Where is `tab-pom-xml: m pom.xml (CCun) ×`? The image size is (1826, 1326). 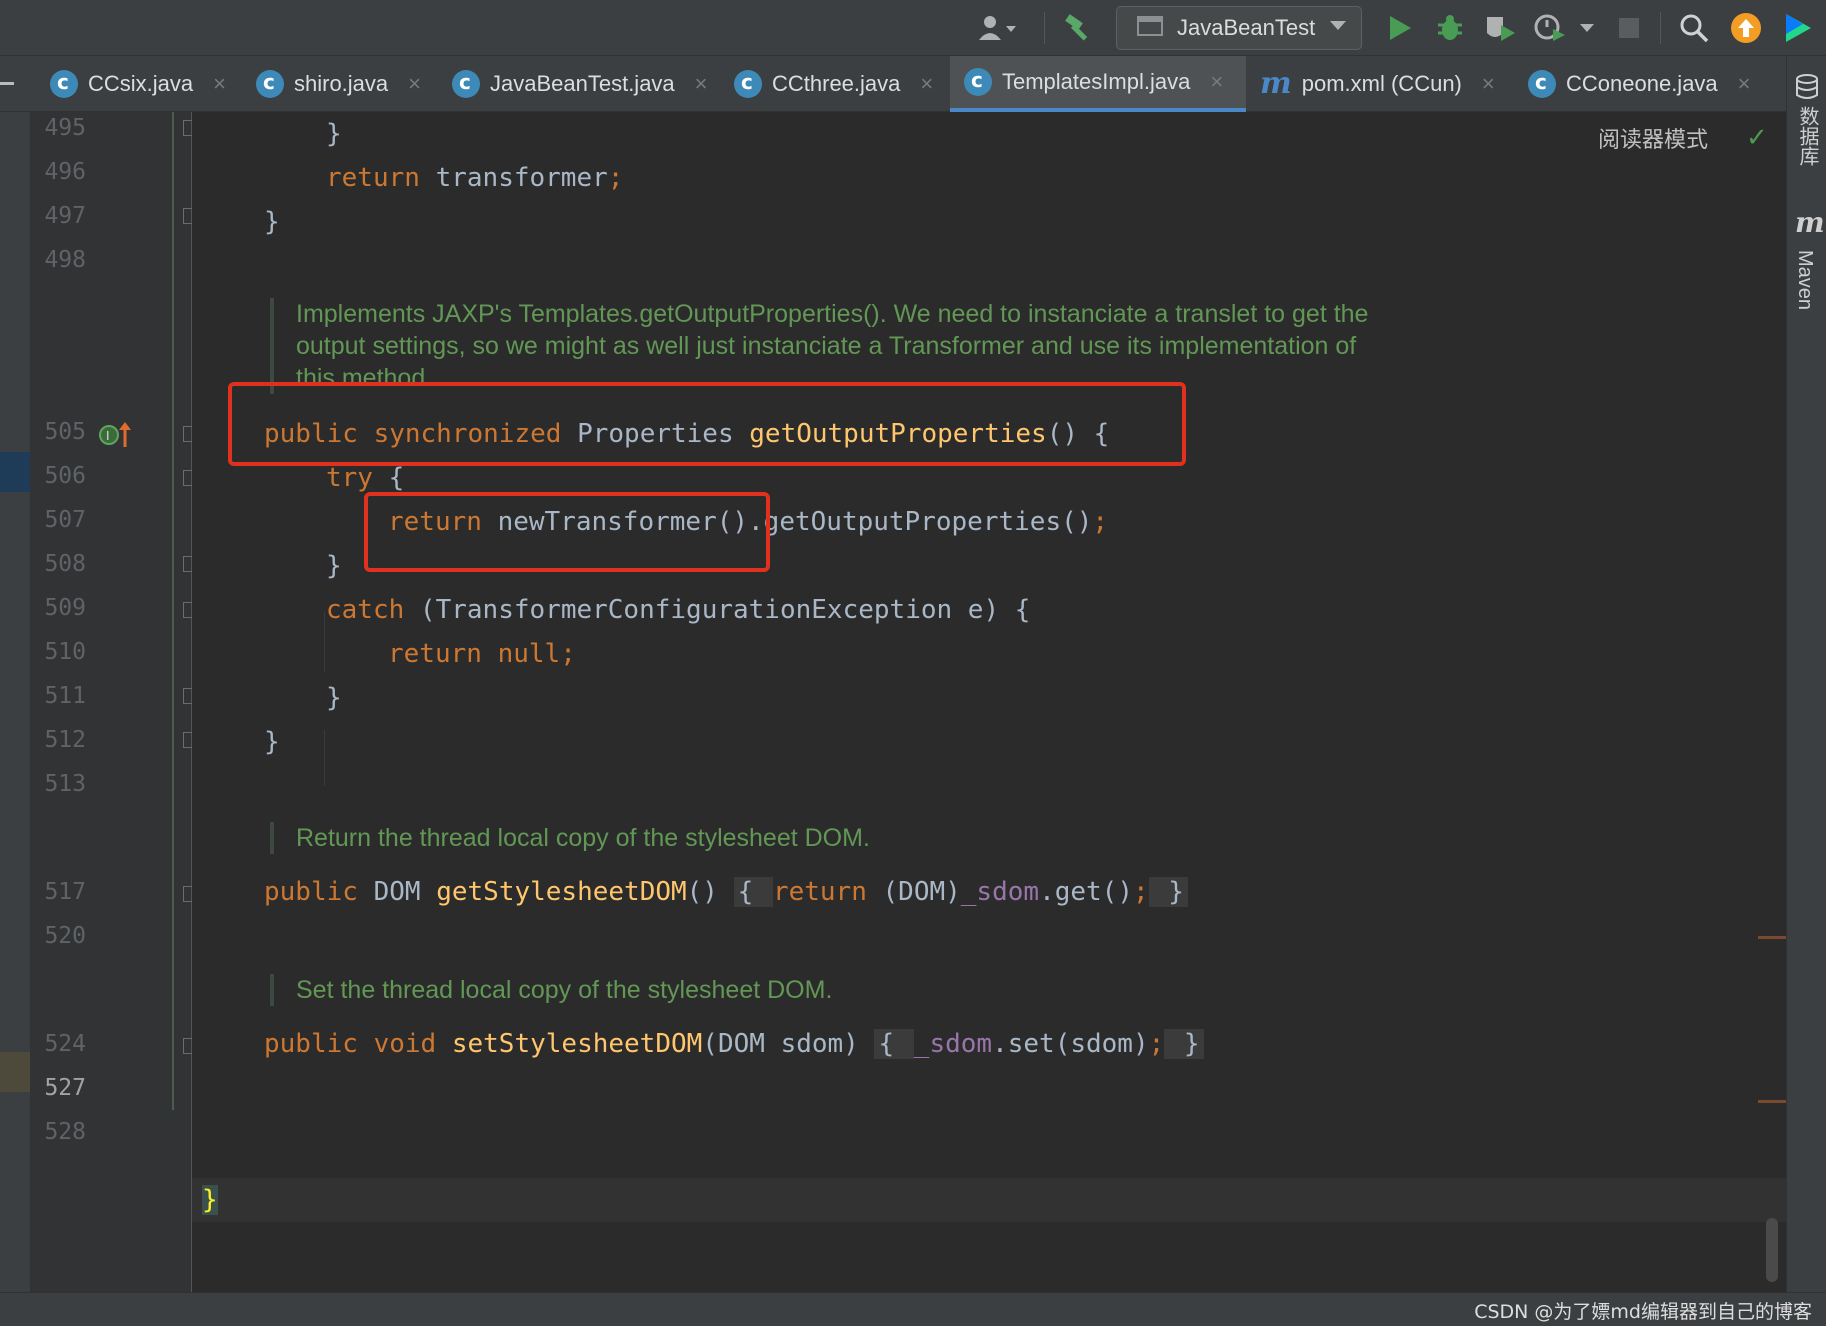
tab-pom-xml: m pom.xml (CCun) × is located at coordinates (1373, 84).